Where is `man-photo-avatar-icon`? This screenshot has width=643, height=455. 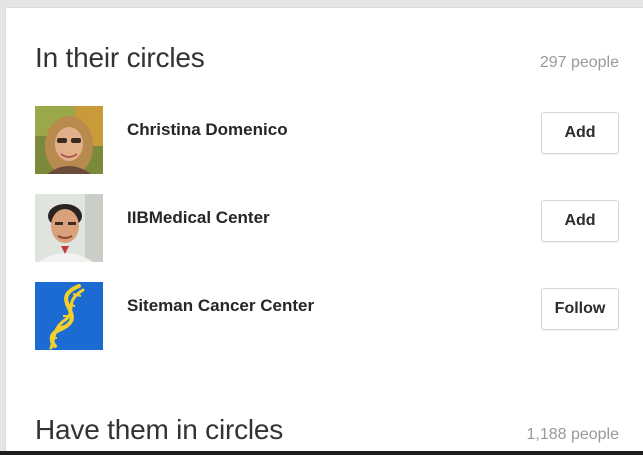 man-photo-avatar-icon is located at coordinates (69, 228).